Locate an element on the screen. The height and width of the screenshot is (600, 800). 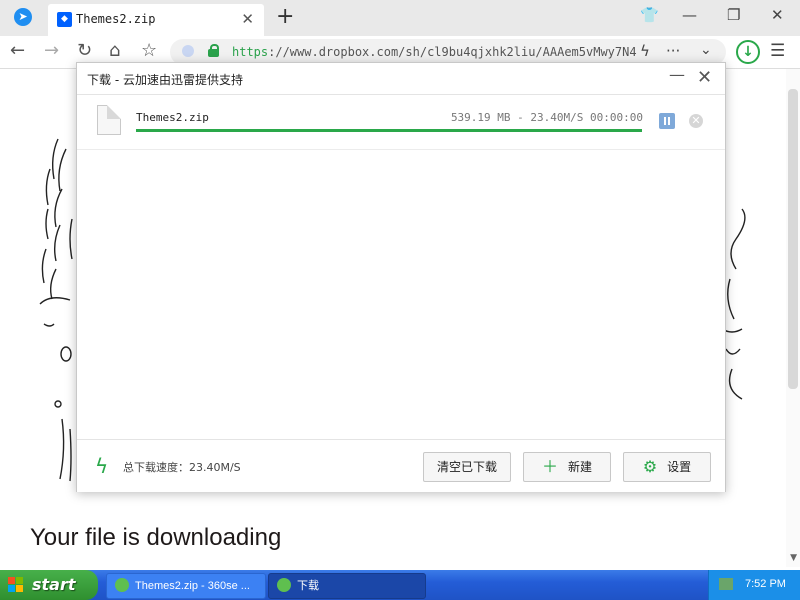
dialog-minimize-button: — is located at coordinates (677, 74).